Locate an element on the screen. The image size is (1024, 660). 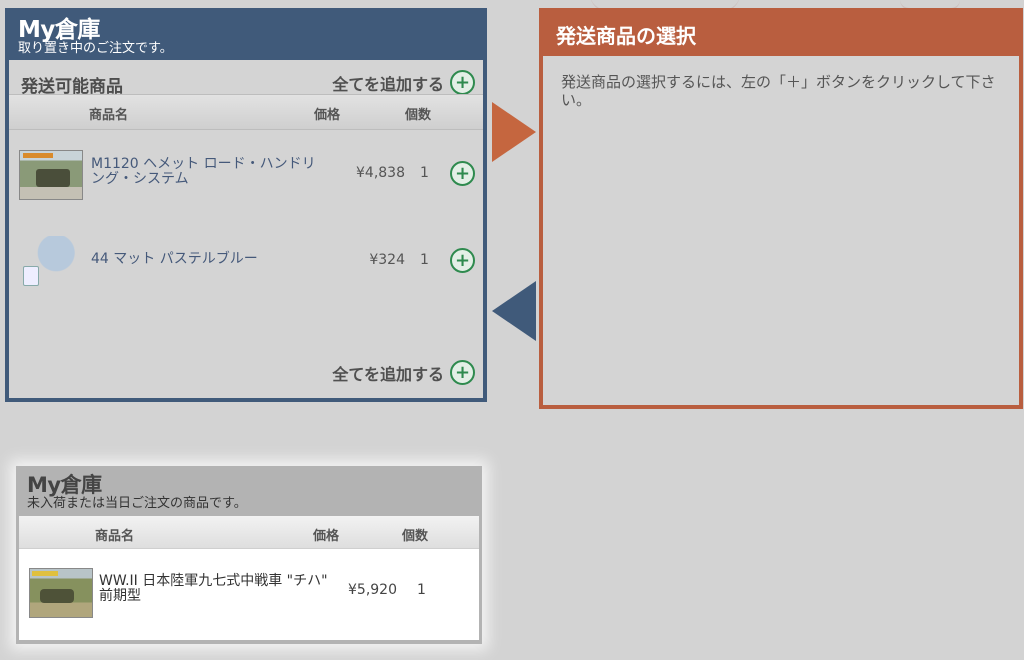
product-name: M1120 ヘメット ロード・ハンドリング・システム is located at coordinates (206, 172).